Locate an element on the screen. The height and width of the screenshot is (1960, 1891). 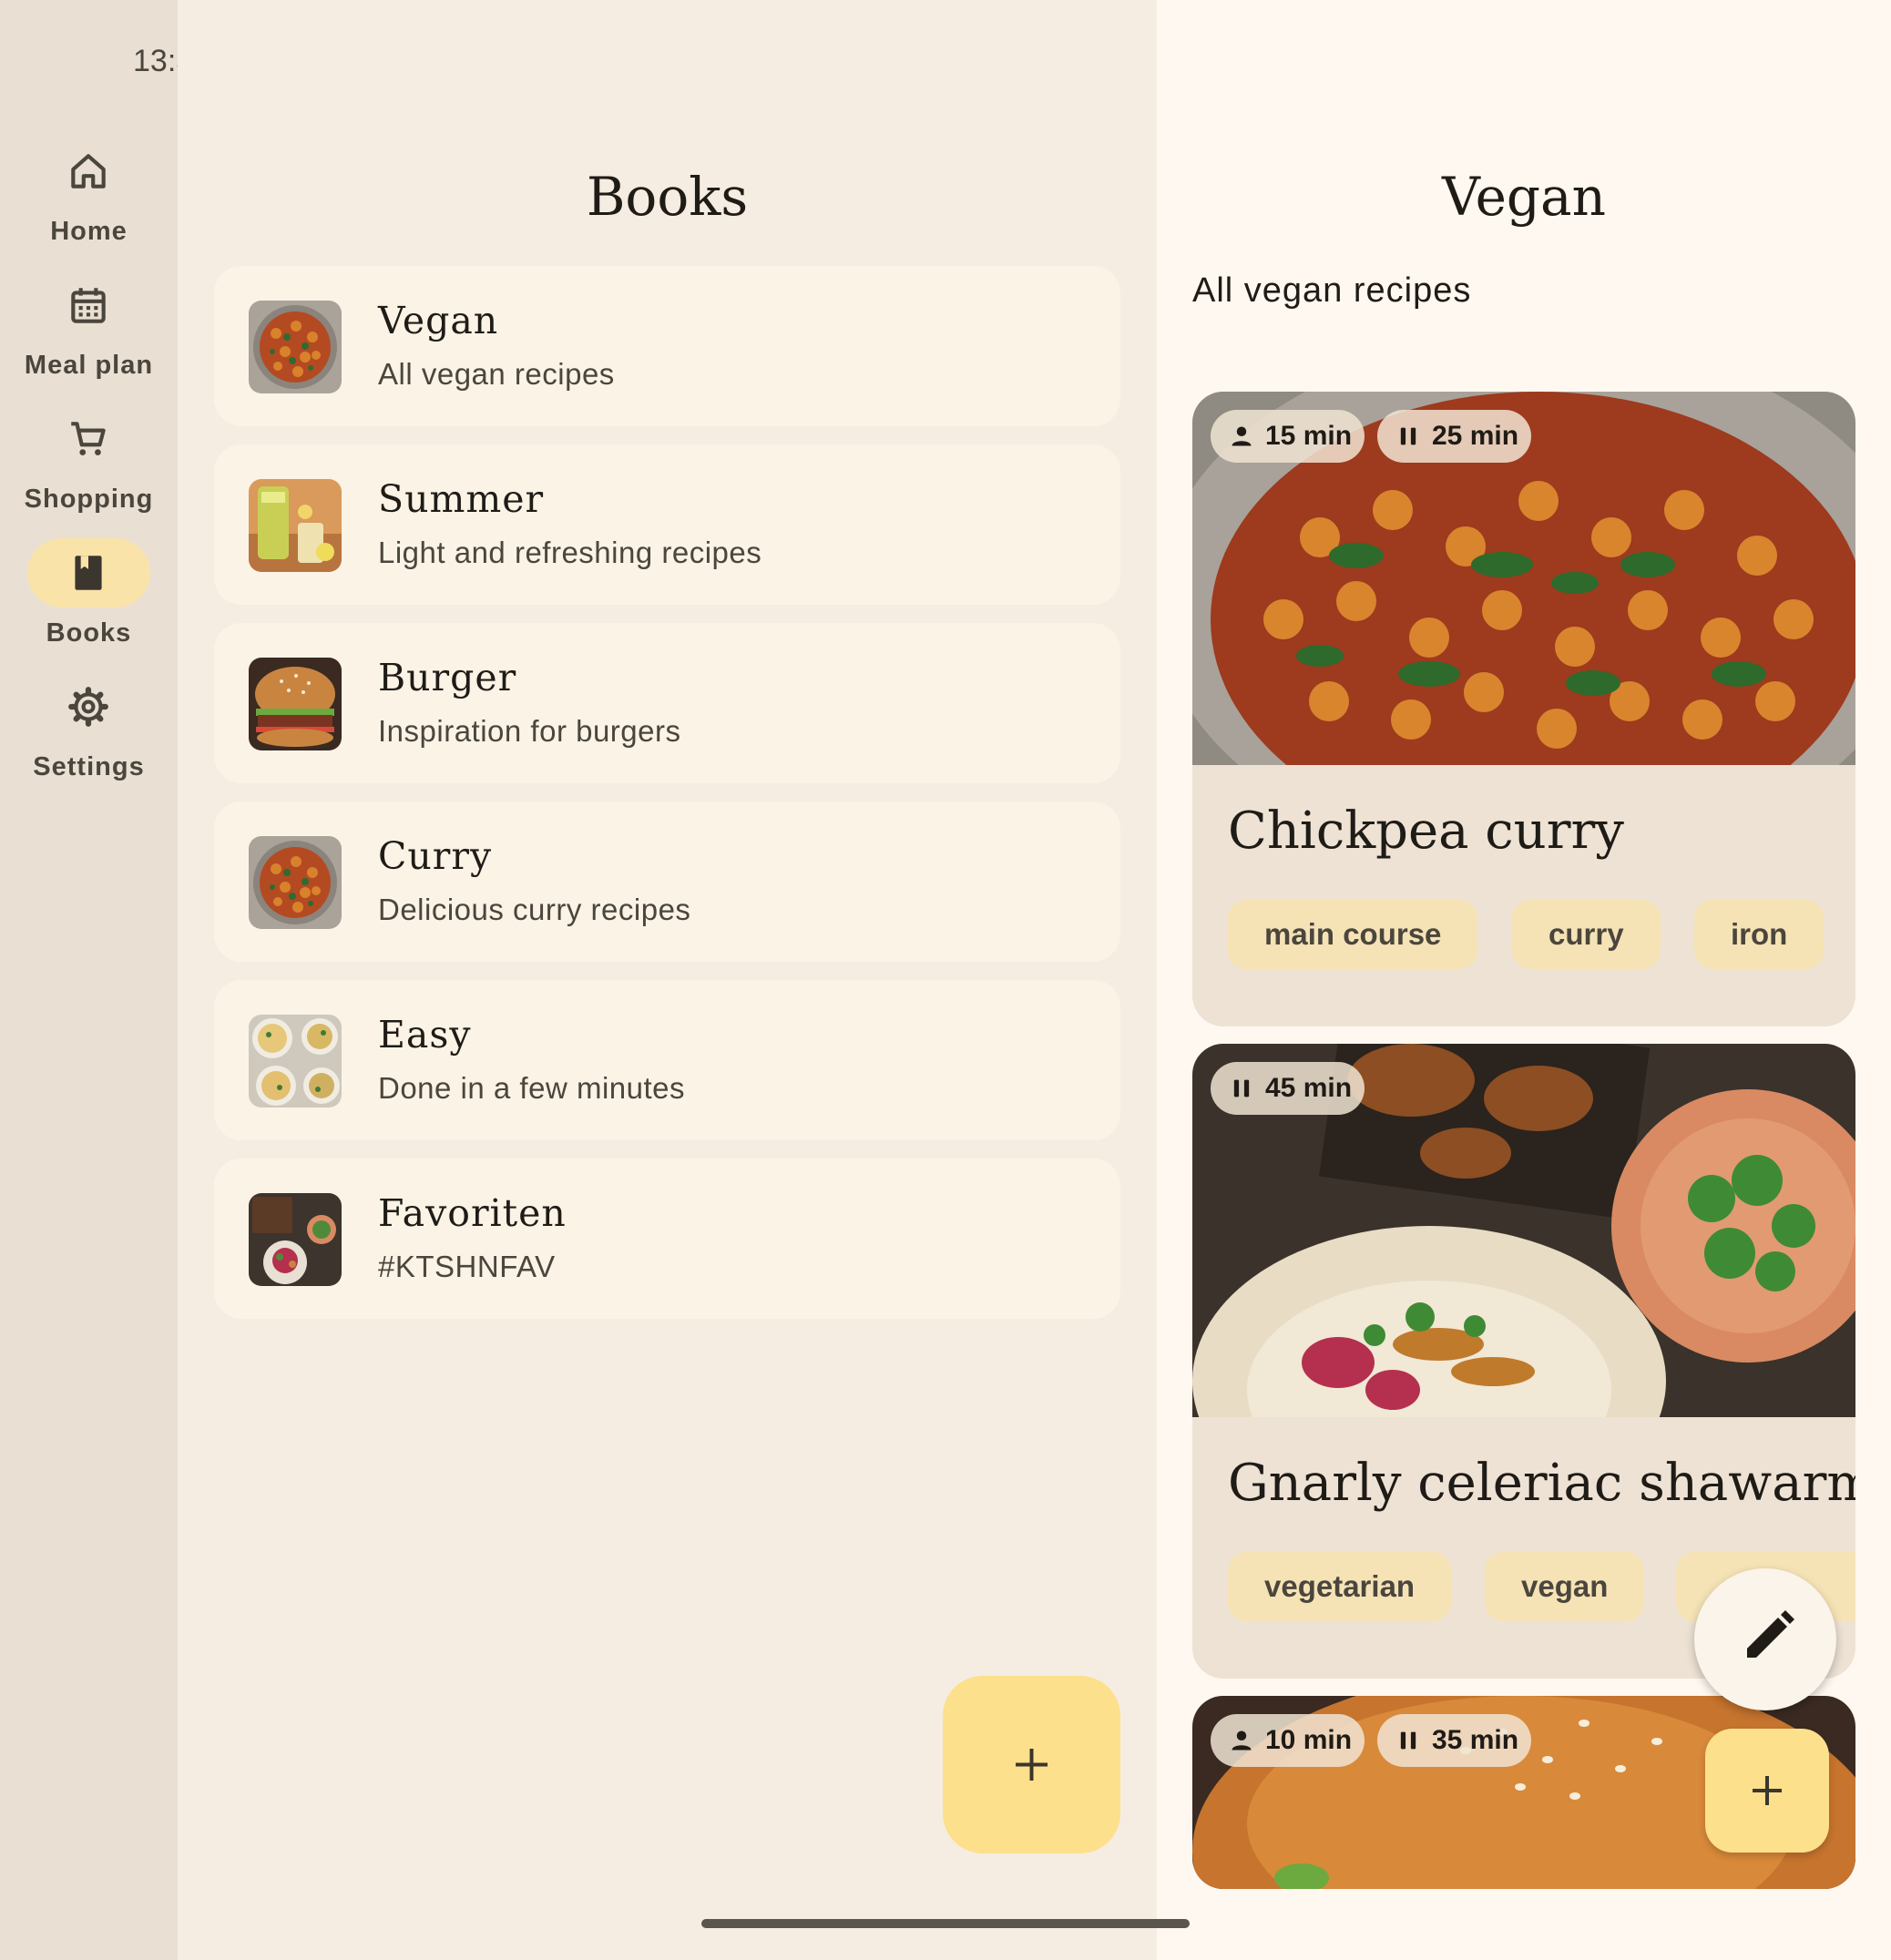
wait-time: 25 min is located at coordinates (1476, 436).